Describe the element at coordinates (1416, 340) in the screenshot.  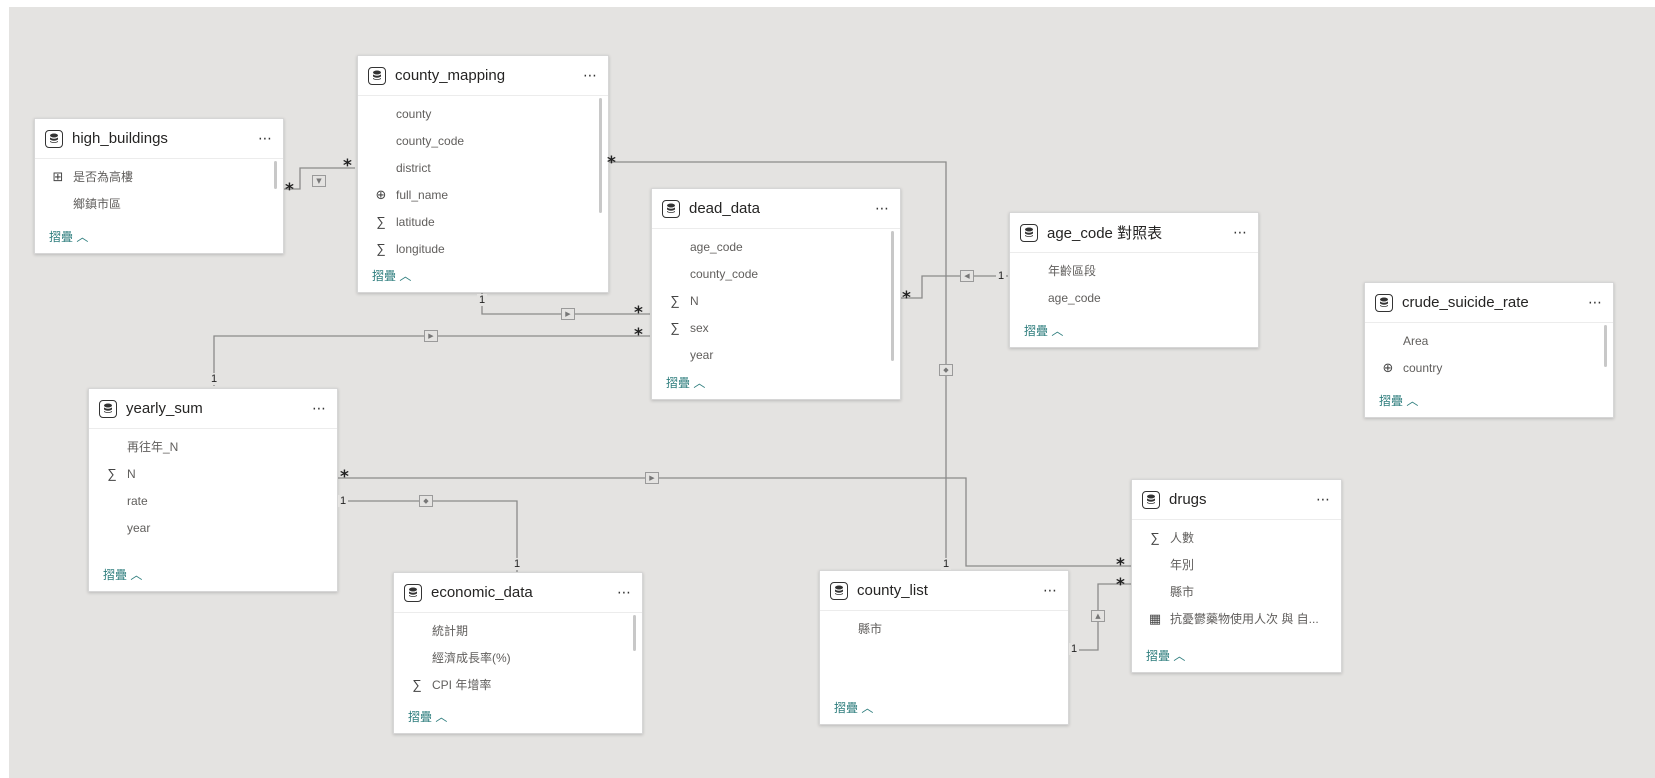
I see `field-label: Area` at that location.